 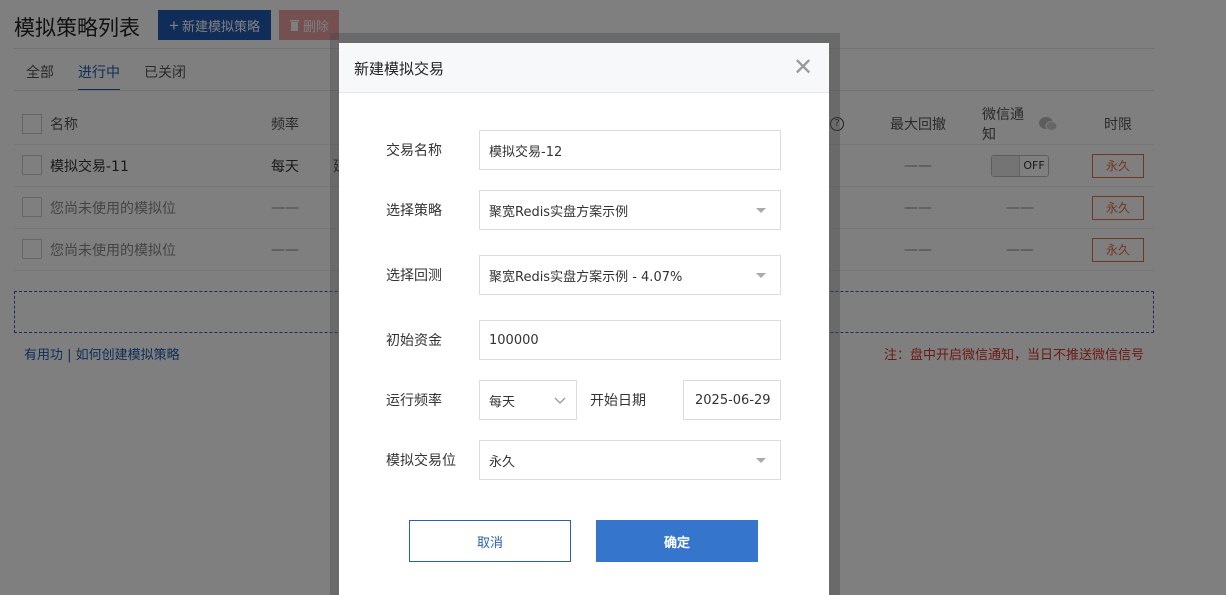 I want to click on backtest-select: 聚宽Redis实盘方案示例 - 4.07%, so click(x=630, y=275).